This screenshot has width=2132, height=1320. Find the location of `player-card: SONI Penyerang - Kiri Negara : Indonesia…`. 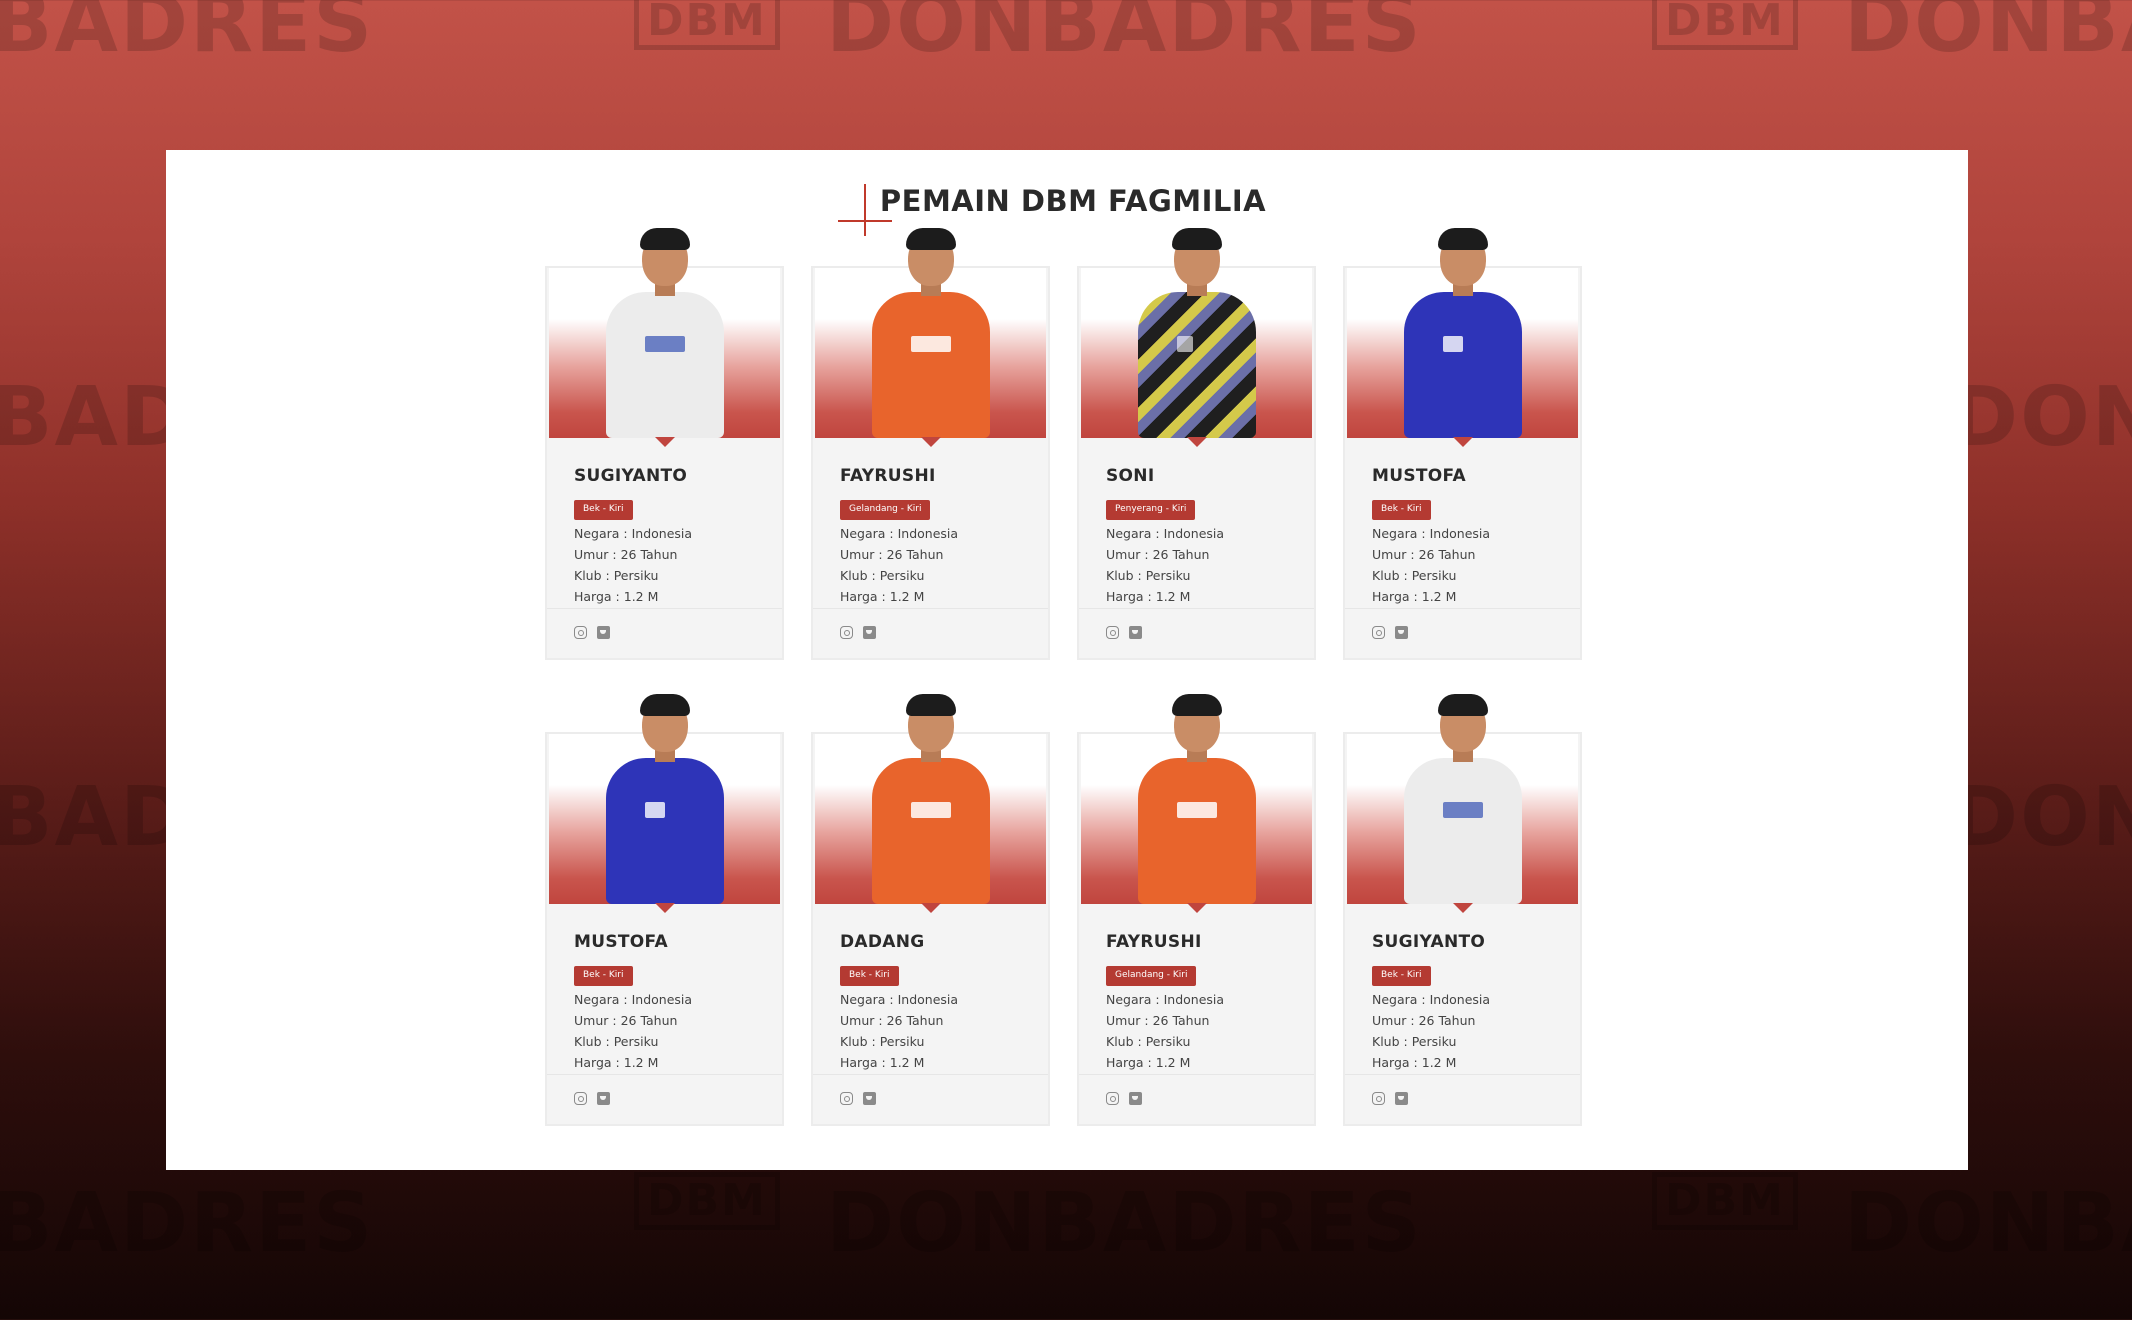

player-card: SONI Penyerang - Kiri Negara : Indonesia… is located at coordinates (1196, 444).